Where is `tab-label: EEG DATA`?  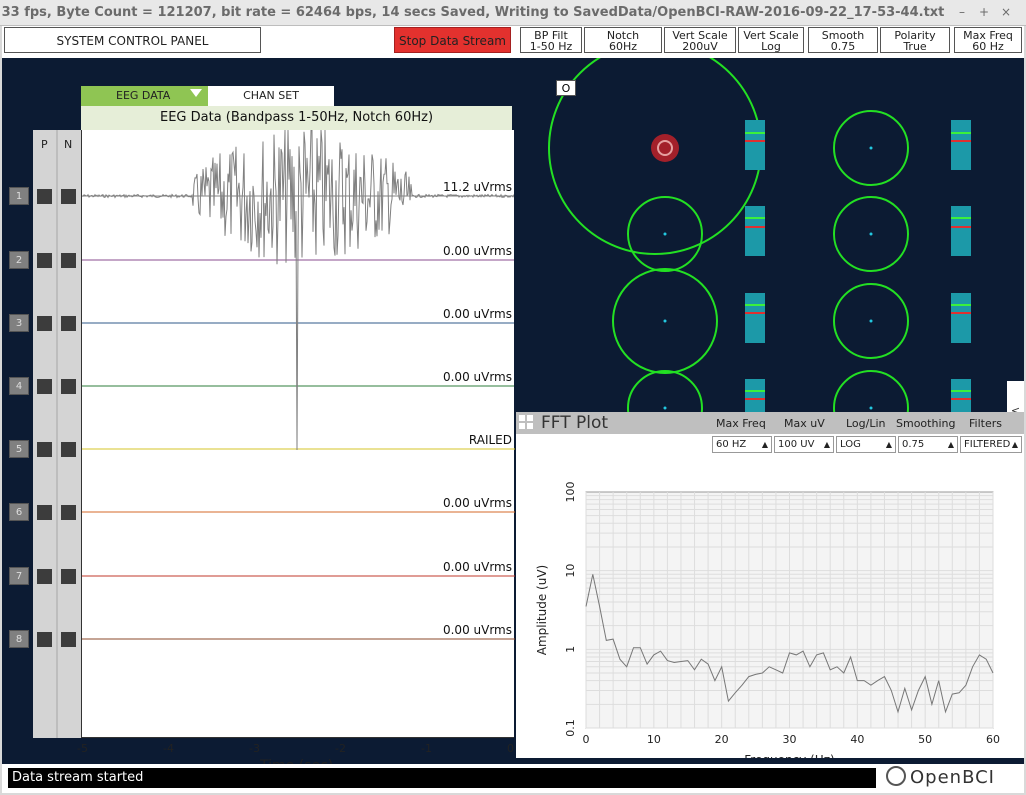
tab-label: EEG DATA is located at coordinates (143, 95).